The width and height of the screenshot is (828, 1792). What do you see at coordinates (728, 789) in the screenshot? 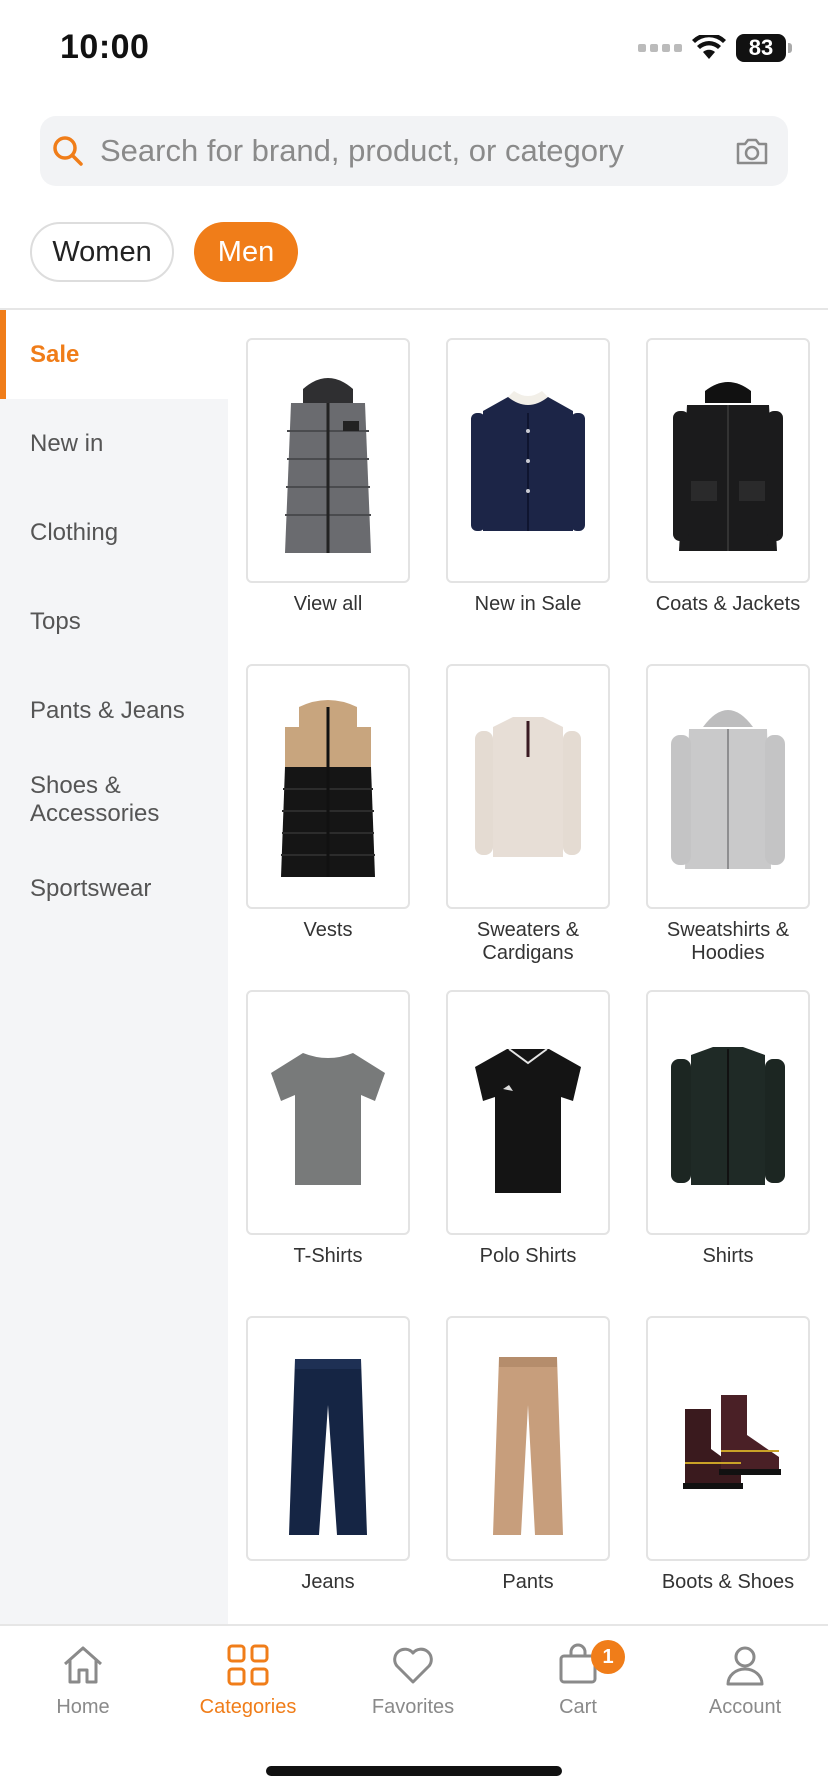
I see `hoodie-icon` at bounding box center [728, 789].